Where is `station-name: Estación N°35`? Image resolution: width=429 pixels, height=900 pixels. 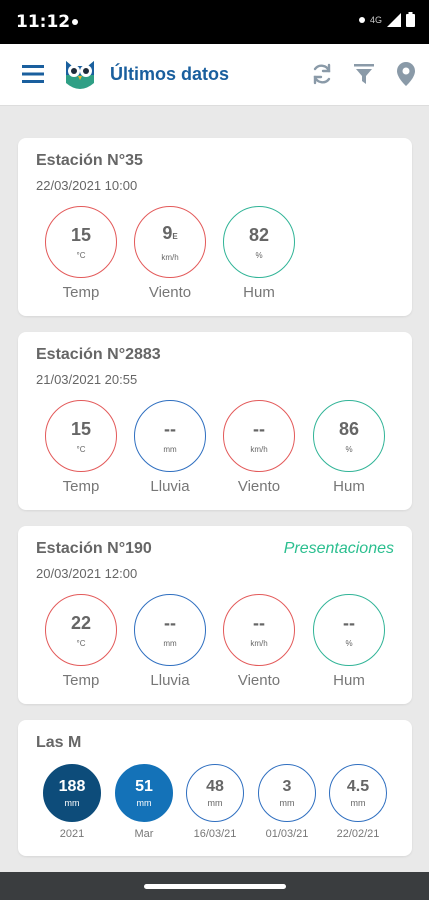
station-name: Estación N°35 is located at coordinates (89, 160).